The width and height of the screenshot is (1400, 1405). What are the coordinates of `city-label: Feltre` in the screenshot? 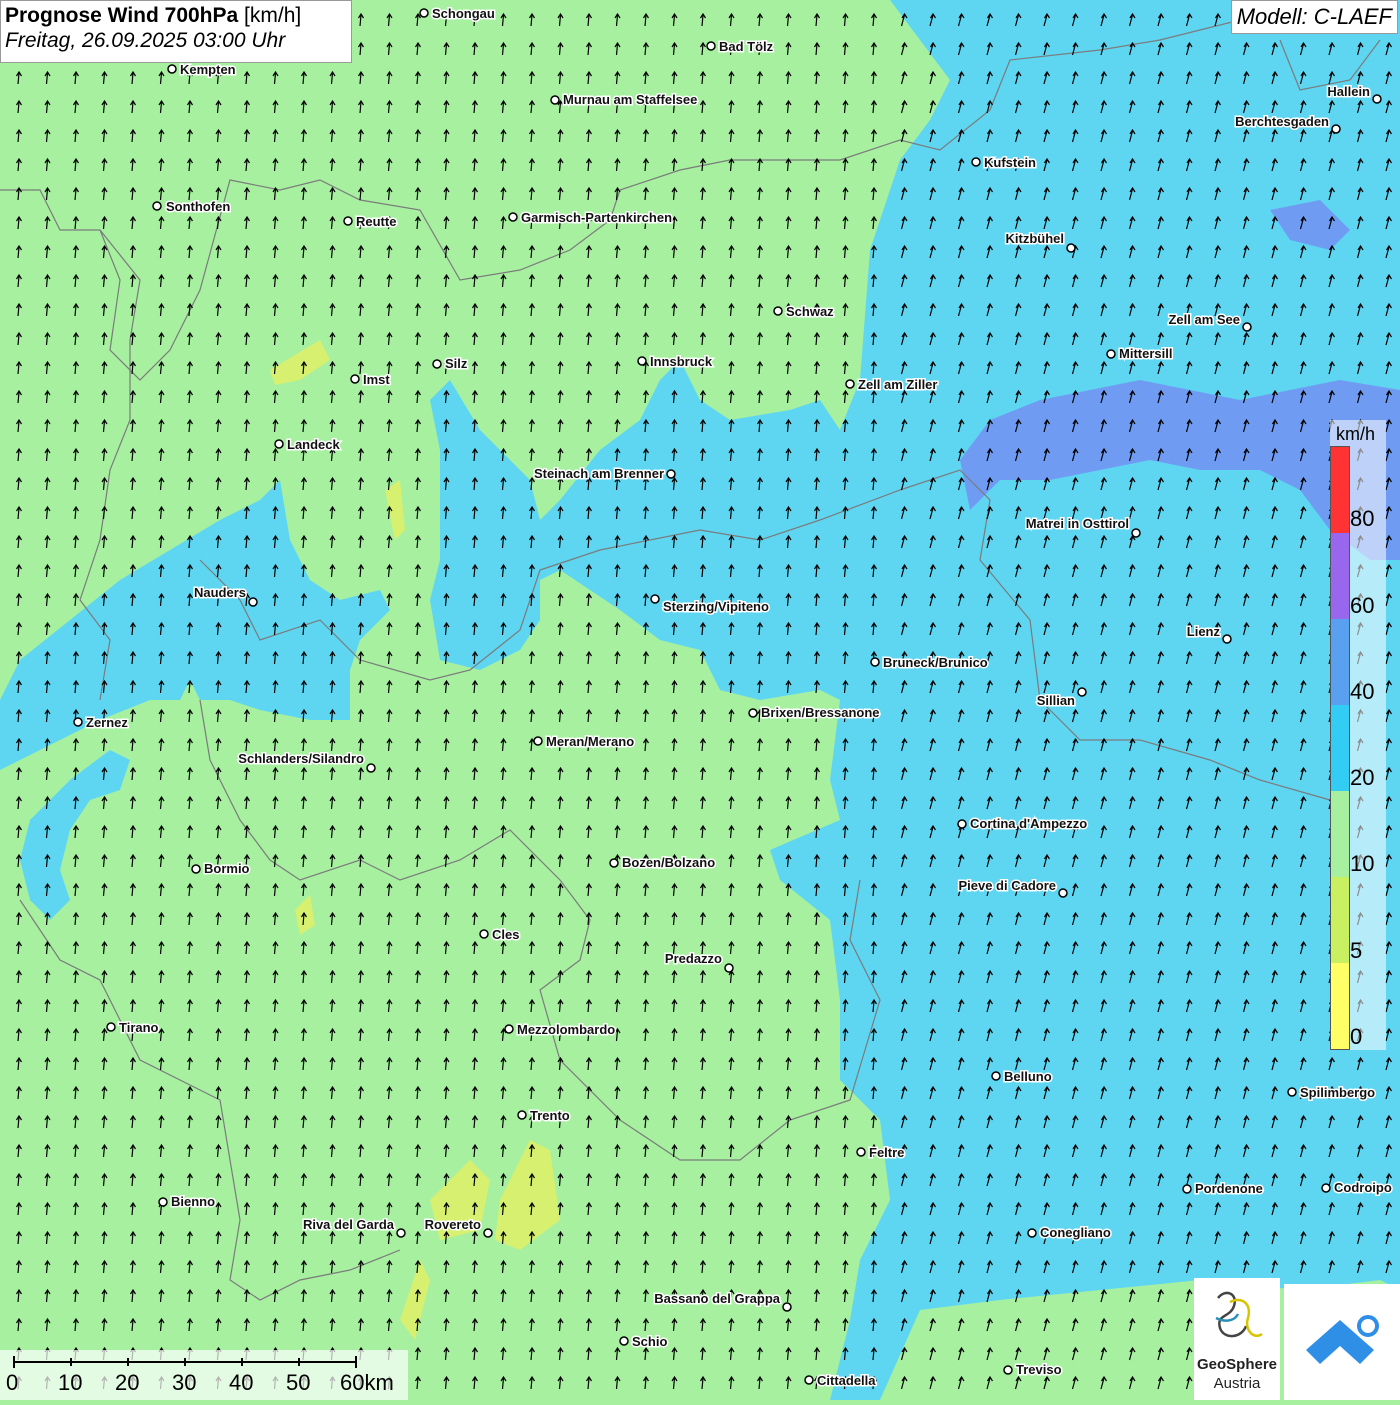 It's located at (886, 1152).